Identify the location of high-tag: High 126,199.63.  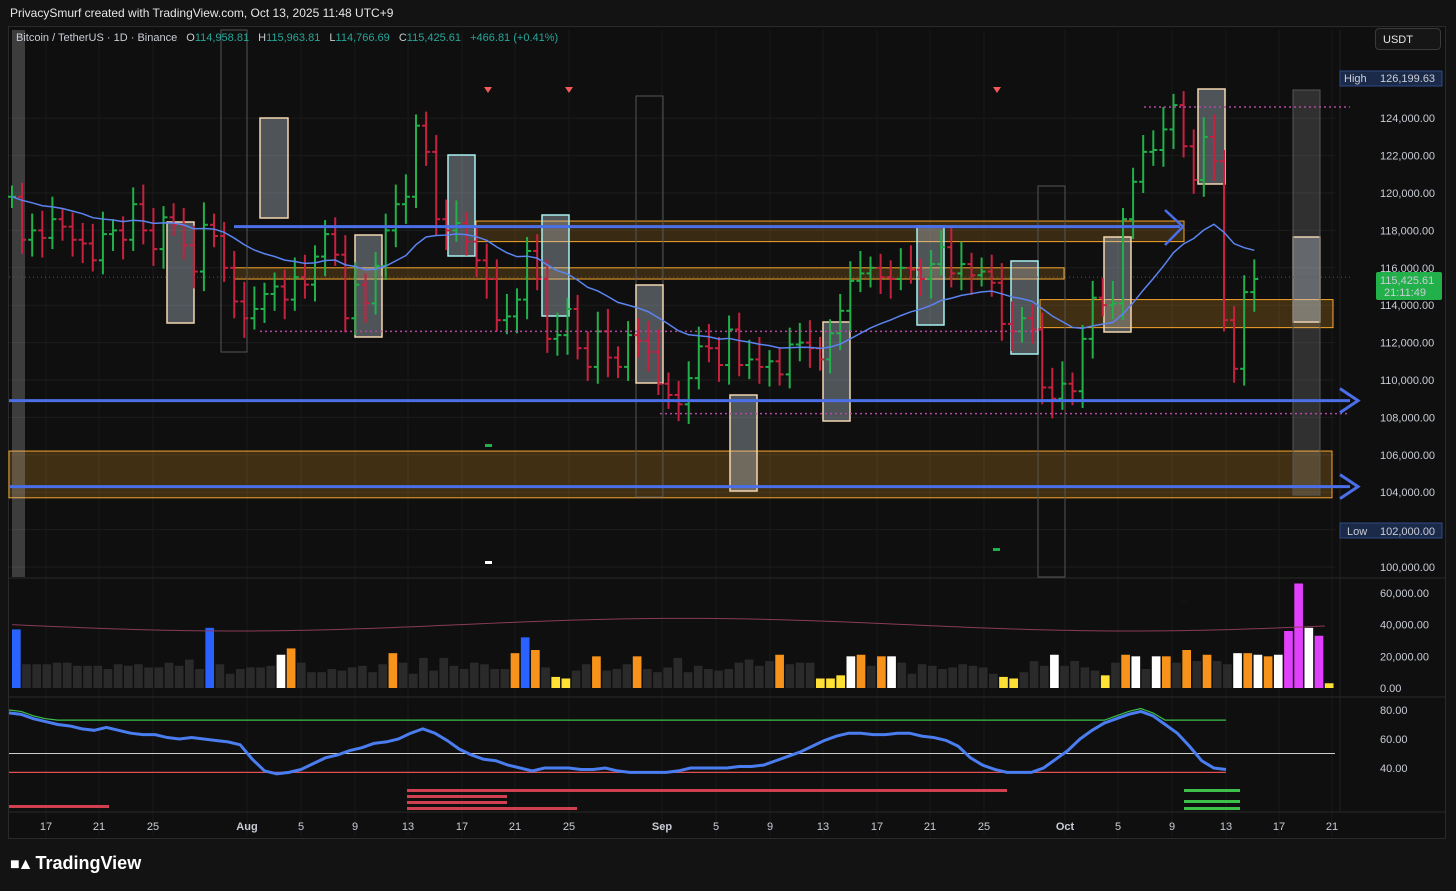
(1391, 78).